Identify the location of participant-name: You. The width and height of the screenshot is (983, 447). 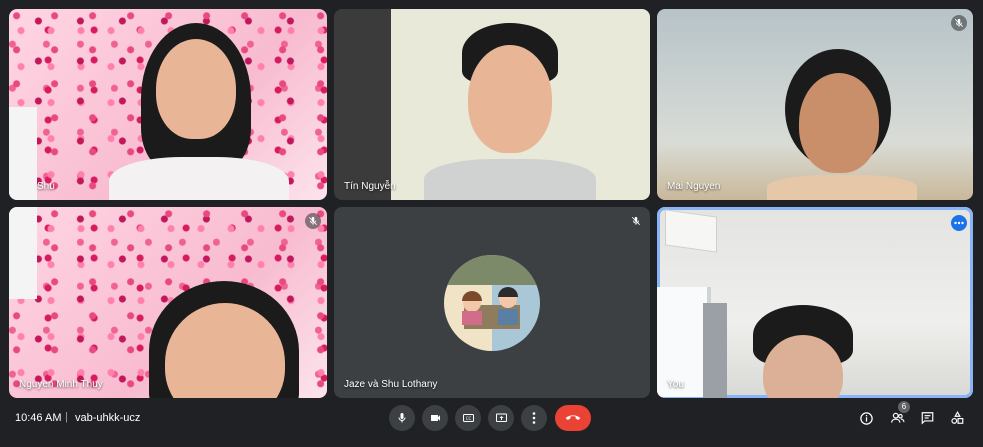
(675, 384).